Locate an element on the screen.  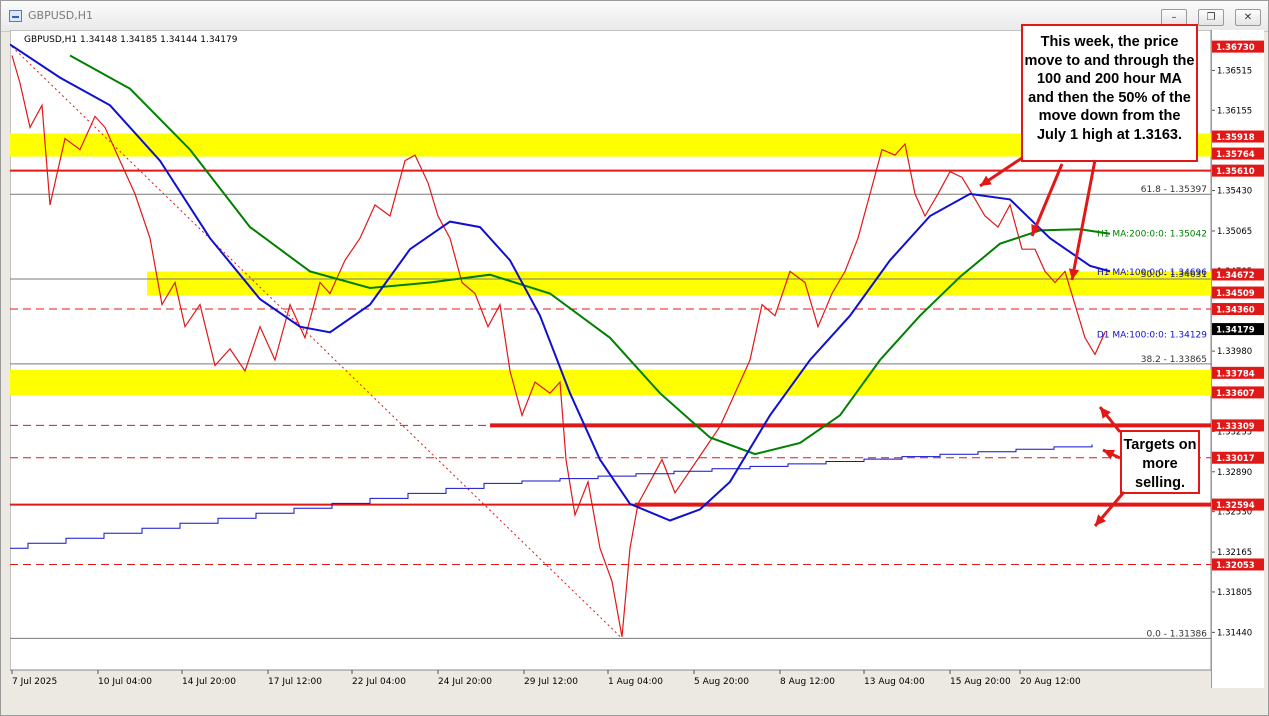
indicator-label: H1 MA:200:0:0: 1.35042 is located at coordinates (1152, 235).